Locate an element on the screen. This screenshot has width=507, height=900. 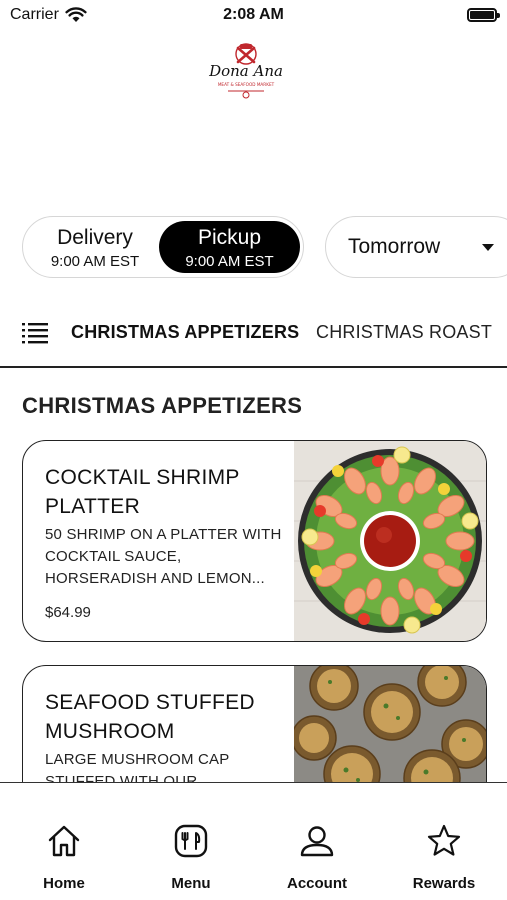
delivery-option: Delivery 9:00 AM EST is located at coordinates (95, 247).